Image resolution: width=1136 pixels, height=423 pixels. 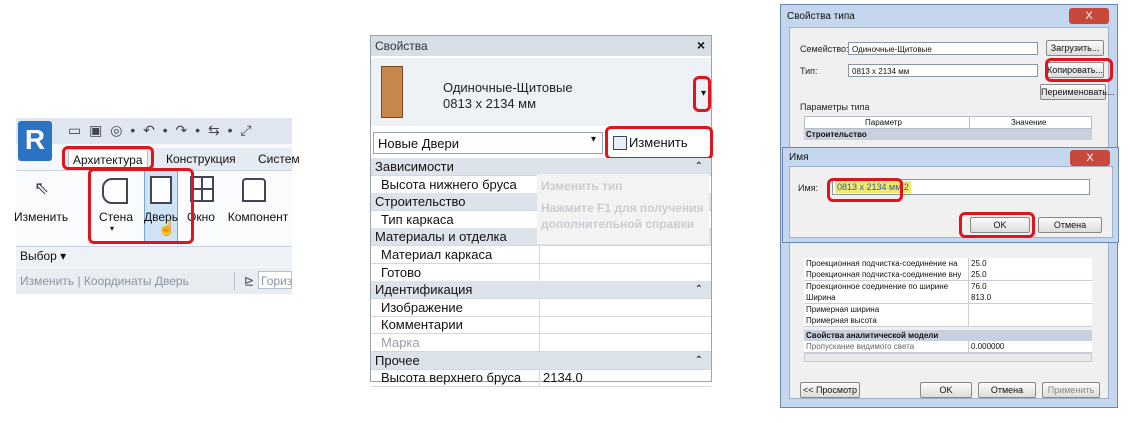 What do you see at coordinates (161, 132) in the screenshot?
I see `quick-access-icons: ▭ ▣ ◎ • ↶ • ↷ • ⇆ • ⤢` at bounding box center [161, 132].